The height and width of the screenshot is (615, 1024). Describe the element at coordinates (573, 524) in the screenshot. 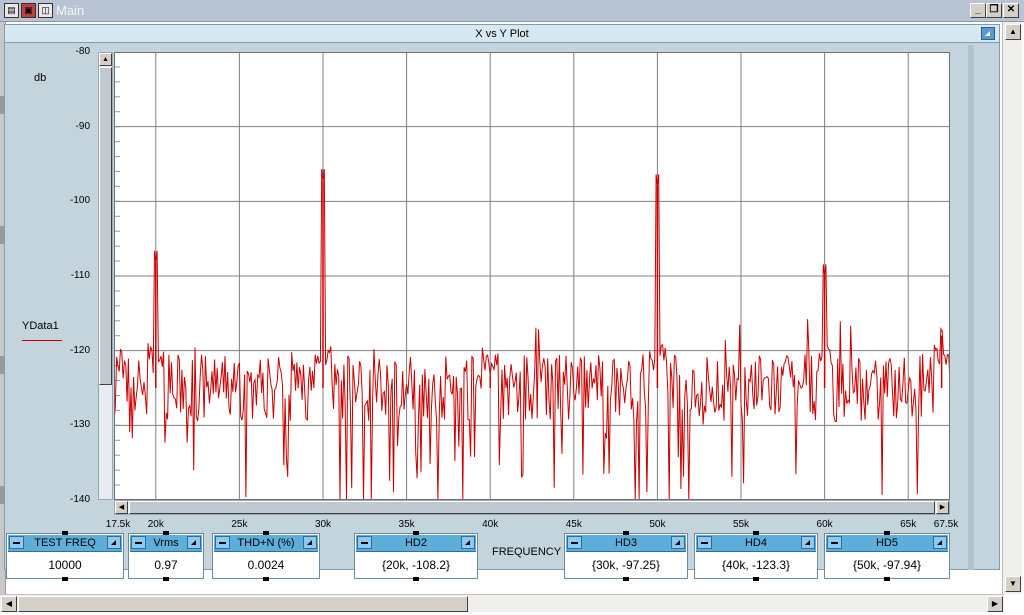

I see `x-tick-label: 45k` at that location.